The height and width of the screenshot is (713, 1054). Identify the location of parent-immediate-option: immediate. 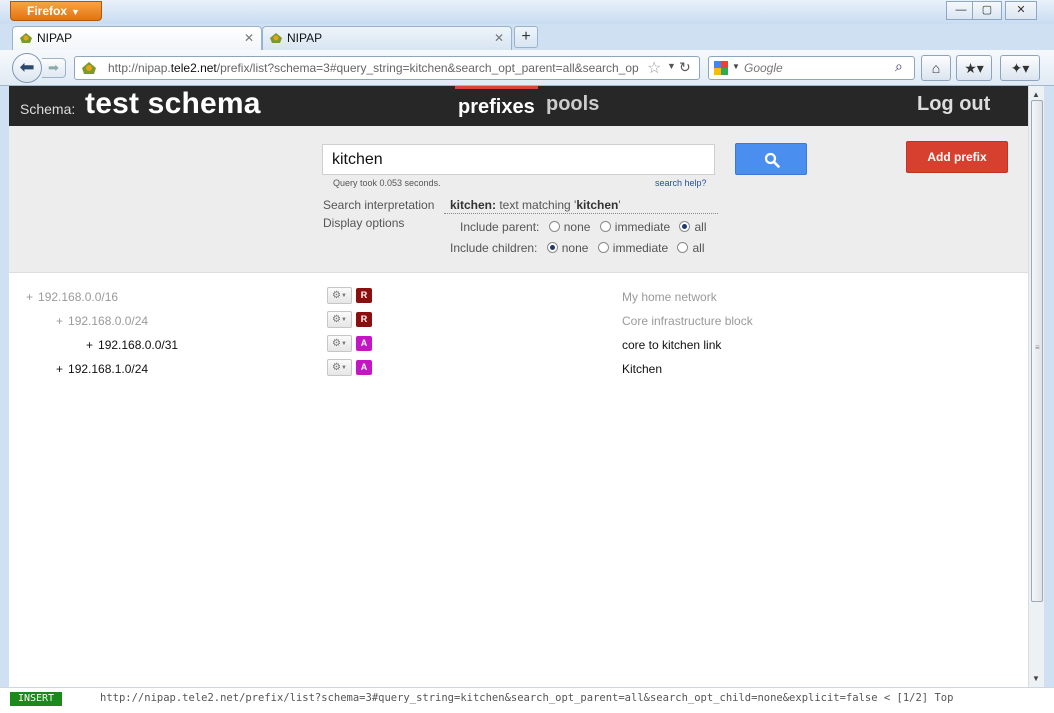
(634, 227).